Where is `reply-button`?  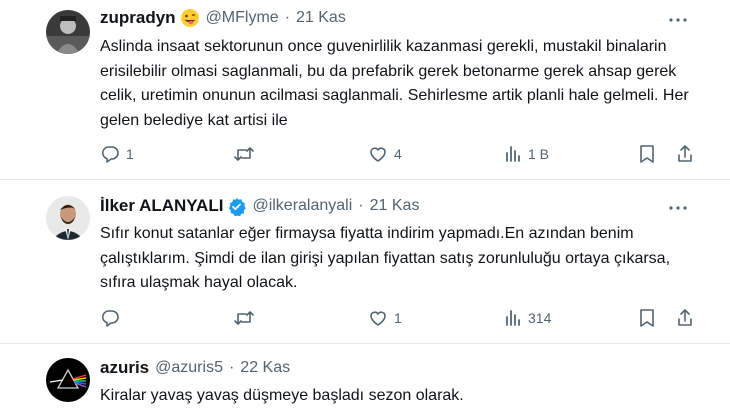 reply-button is located at coordinates (113, 318).